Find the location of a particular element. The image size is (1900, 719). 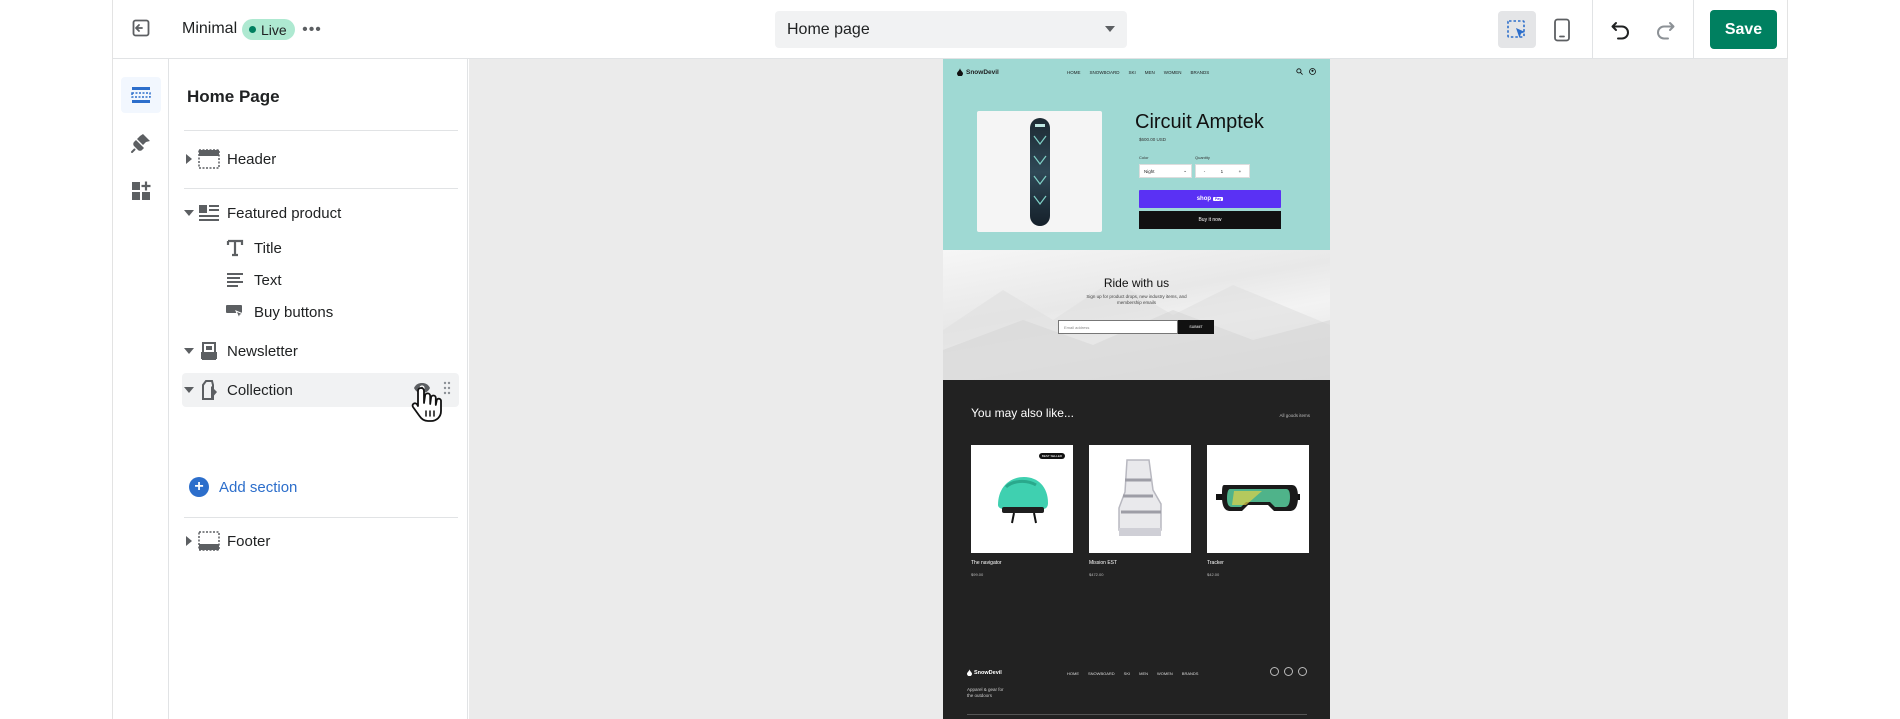

store-nav-icons is located at coordinates (1306, 71).